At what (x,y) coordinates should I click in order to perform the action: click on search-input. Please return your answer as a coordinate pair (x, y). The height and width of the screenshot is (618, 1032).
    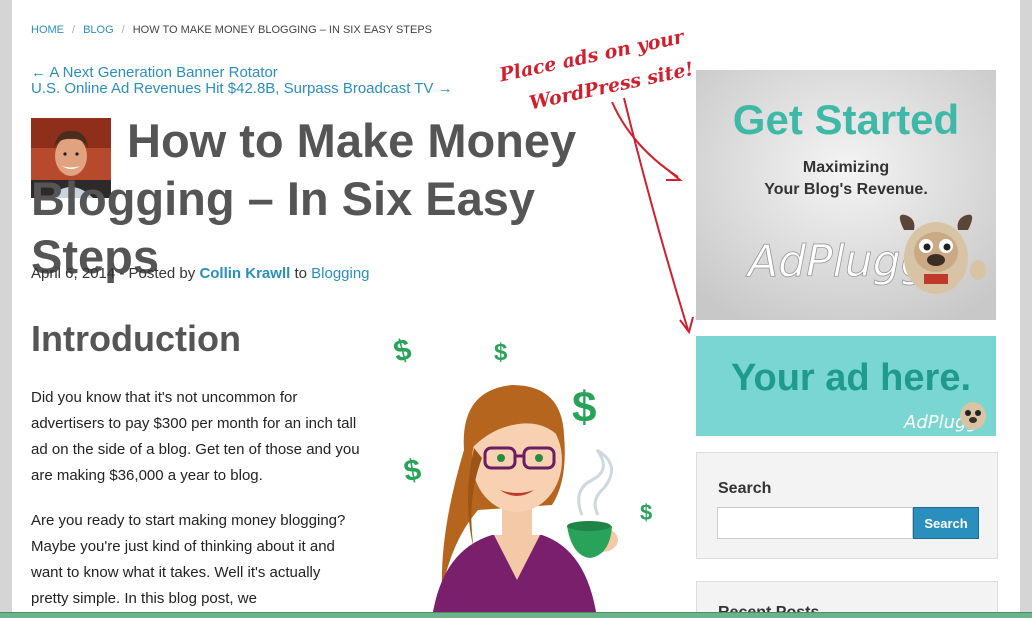
    Looking at the image, I should click on (815, 523).